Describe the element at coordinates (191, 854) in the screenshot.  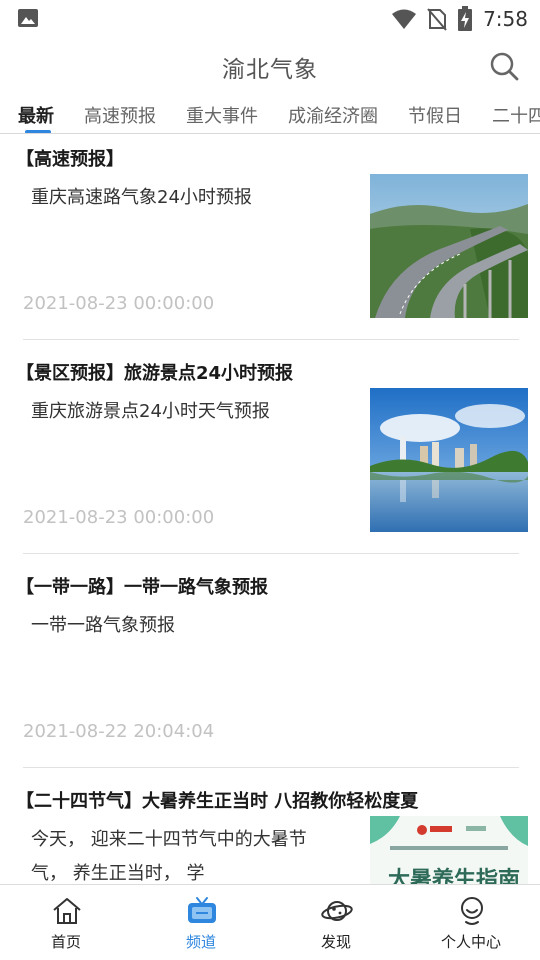
I see `news-summary: 今天， 迎来二十四节气中的大暑节 气， 养生正当时， 学` at that location.